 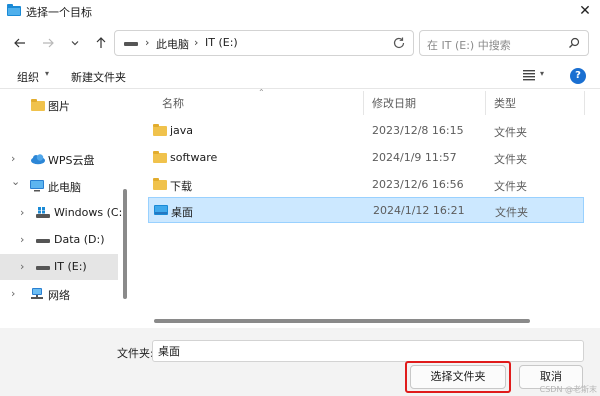 I want to click on folder-name-field, so click(x=368, y=351).